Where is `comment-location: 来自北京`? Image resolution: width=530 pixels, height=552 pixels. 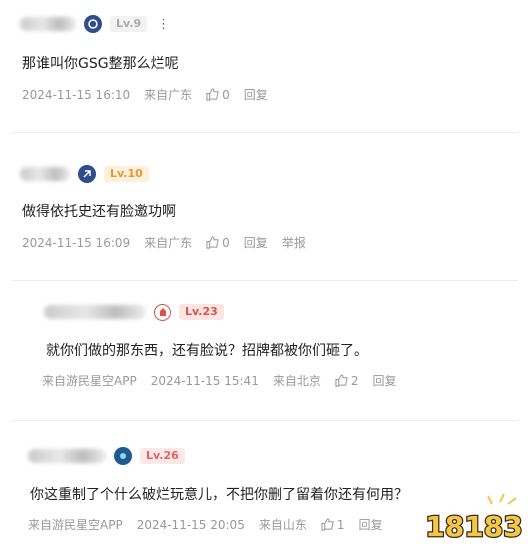
comment-location: 来自北京 is located at coordinates (296, 381).